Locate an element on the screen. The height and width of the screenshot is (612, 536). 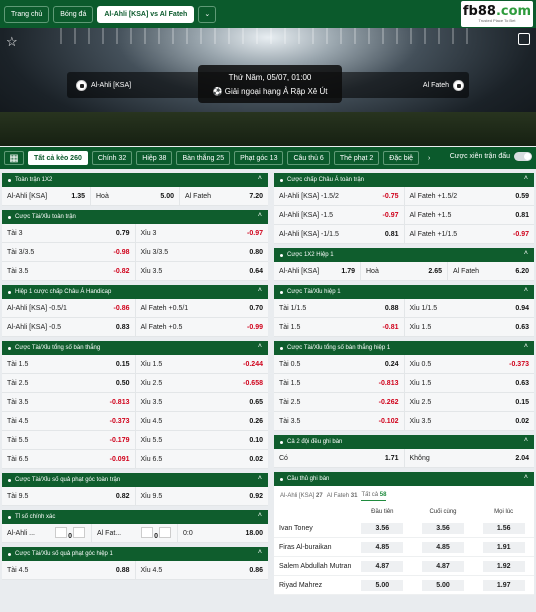
odds-cell: Tài 3/3.5 -0.98 is located at coordinates (69, 252).